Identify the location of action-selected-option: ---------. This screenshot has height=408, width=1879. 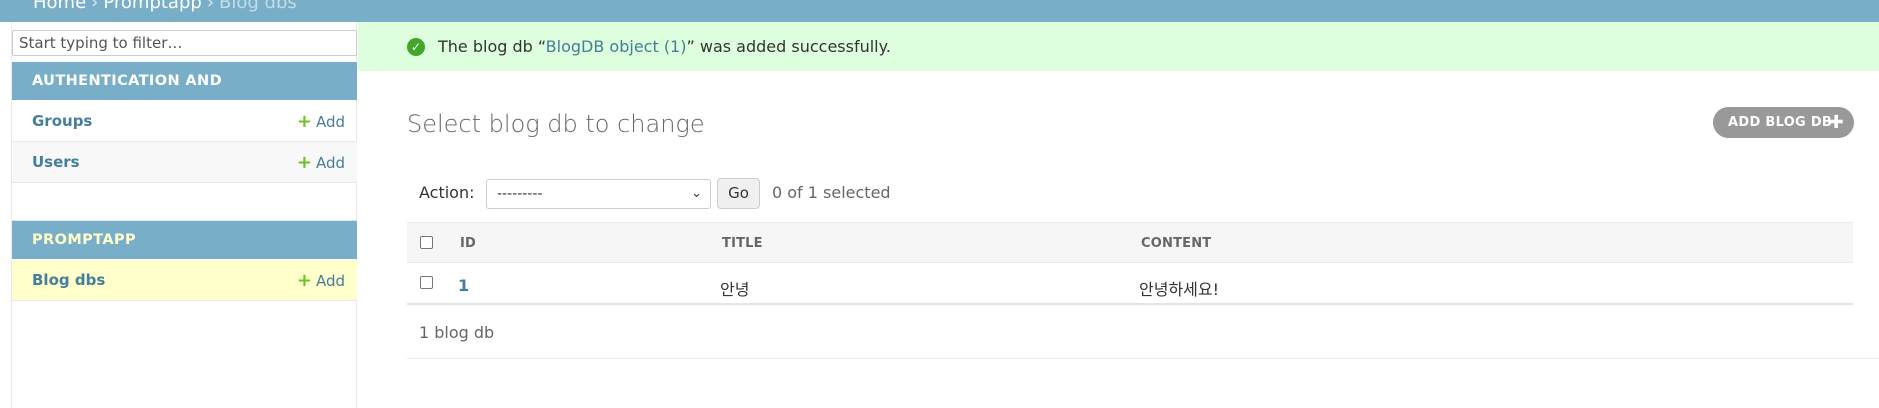
(520, 194).